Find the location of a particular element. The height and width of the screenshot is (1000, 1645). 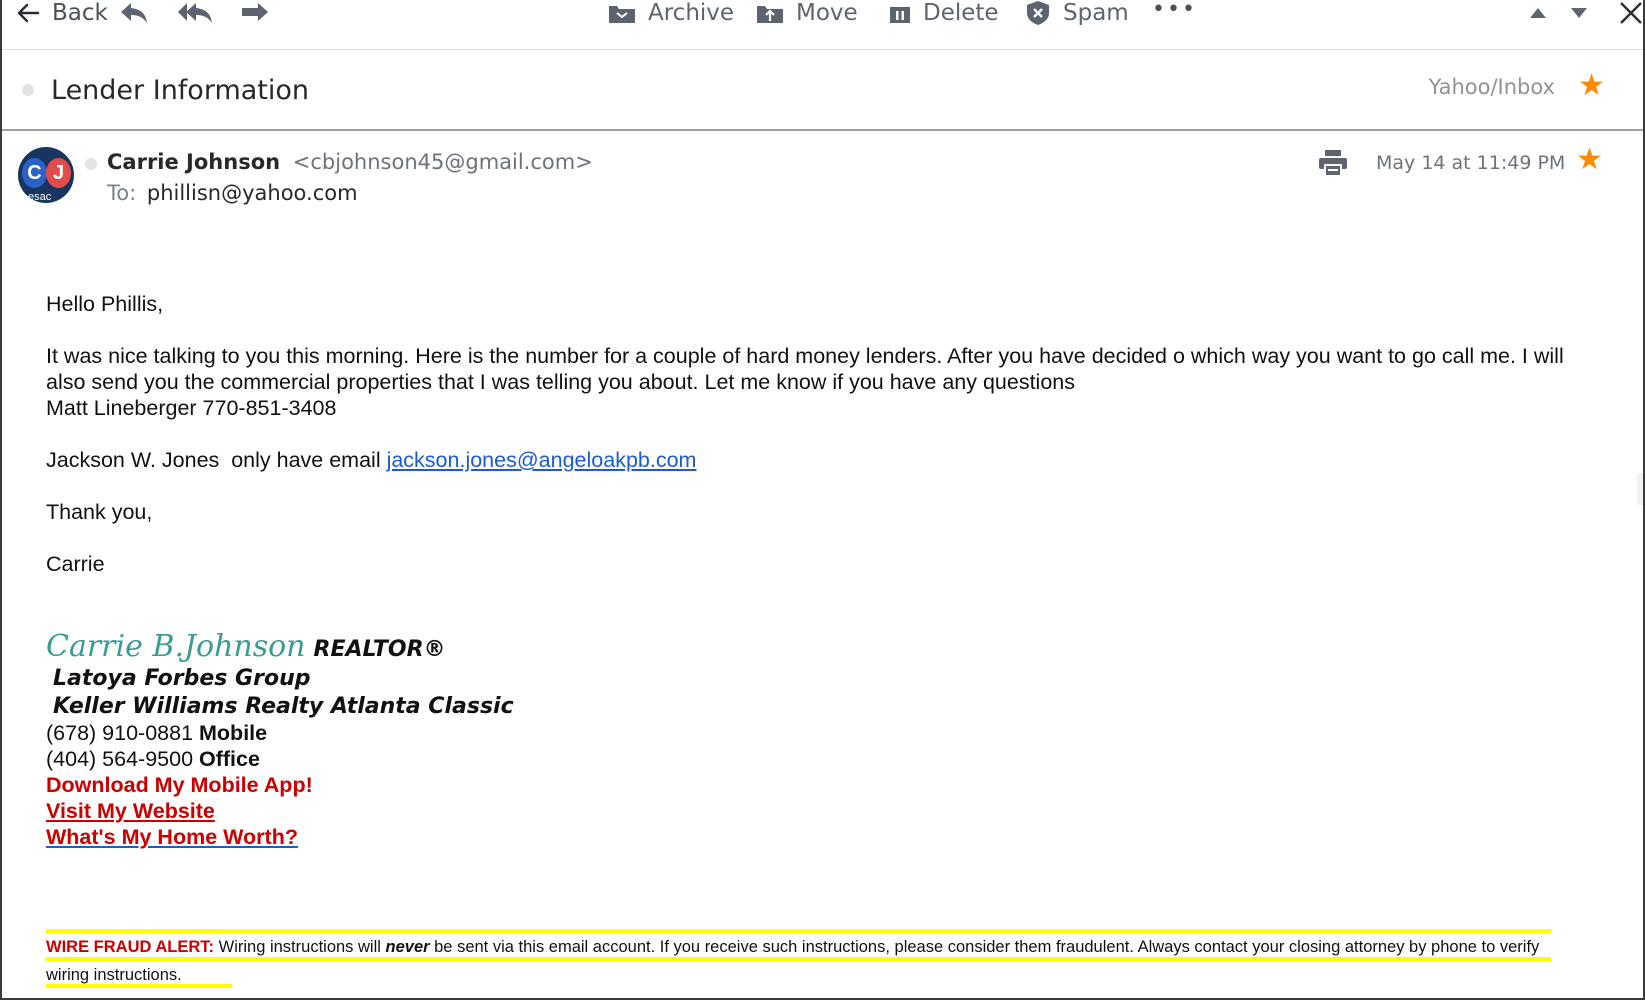

office-label: Office is located at coordinates (229, 759).